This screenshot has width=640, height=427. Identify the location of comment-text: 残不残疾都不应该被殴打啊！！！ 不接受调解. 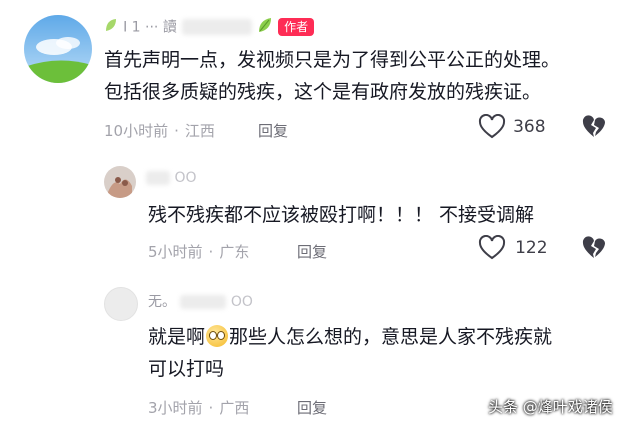
(341, 215).